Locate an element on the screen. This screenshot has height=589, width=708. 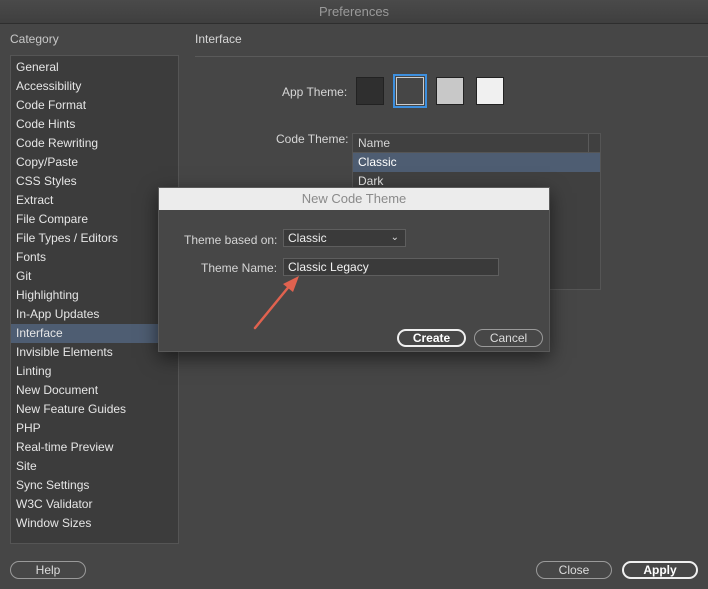
sidebar-item-css-styles: CSS Styles is located at coordinates (94, 181).